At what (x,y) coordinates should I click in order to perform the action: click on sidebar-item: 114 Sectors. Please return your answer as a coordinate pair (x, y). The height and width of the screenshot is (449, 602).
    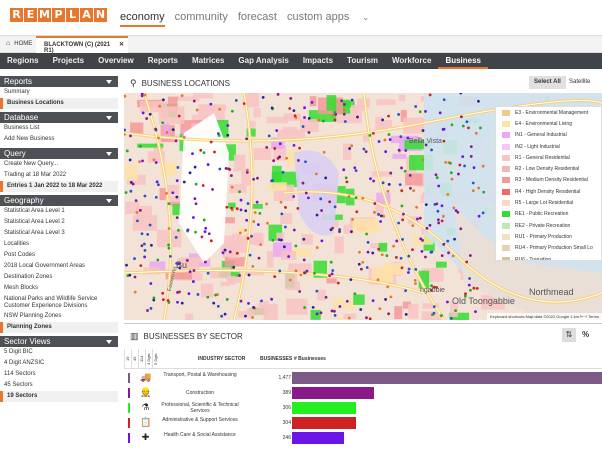
    Looking at the image, I should click on (59, 374).